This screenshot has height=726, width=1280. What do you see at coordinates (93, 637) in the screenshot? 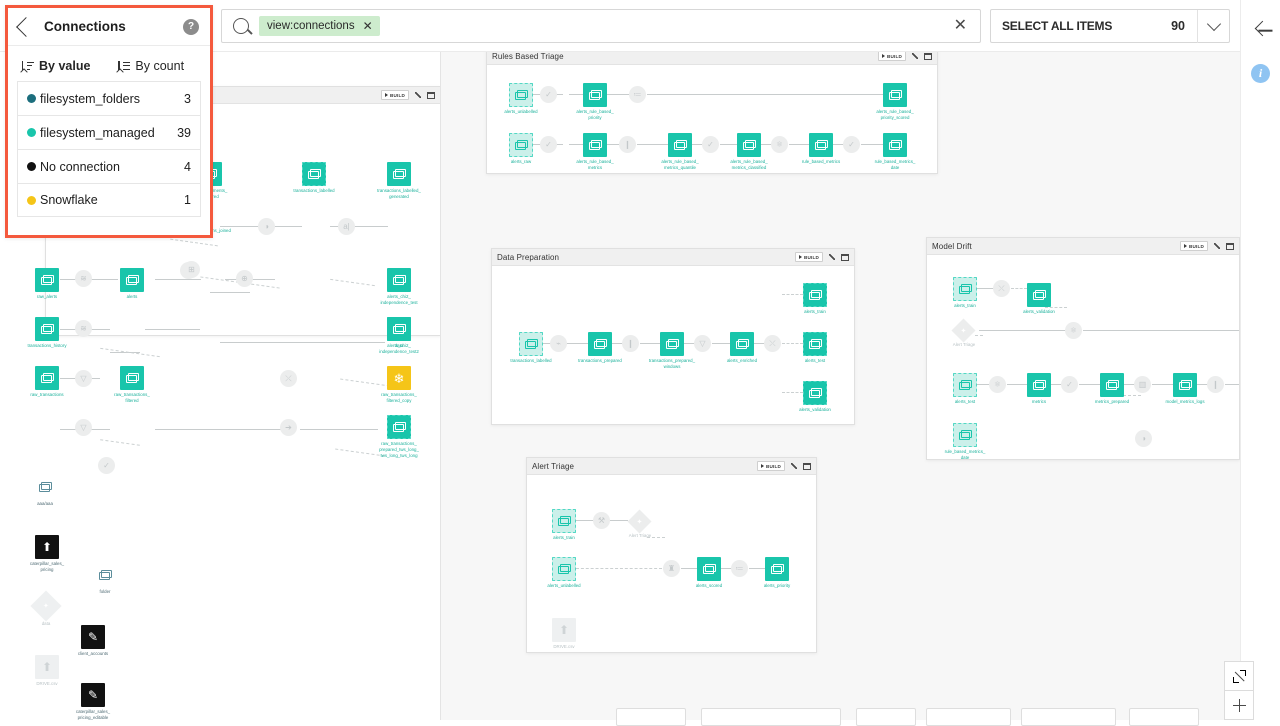
I see `edit-node-box: ✎` at bounding box center [93, 637].